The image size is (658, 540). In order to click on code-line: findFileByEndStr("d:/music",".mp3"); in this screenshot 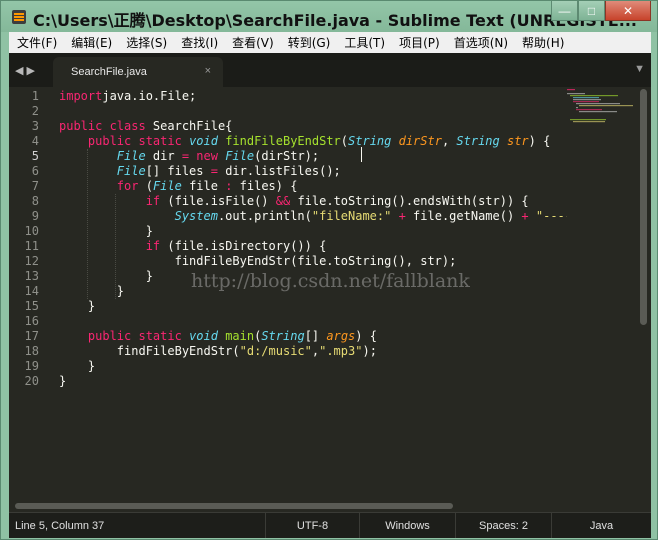, I will do `click(218, 351)`.